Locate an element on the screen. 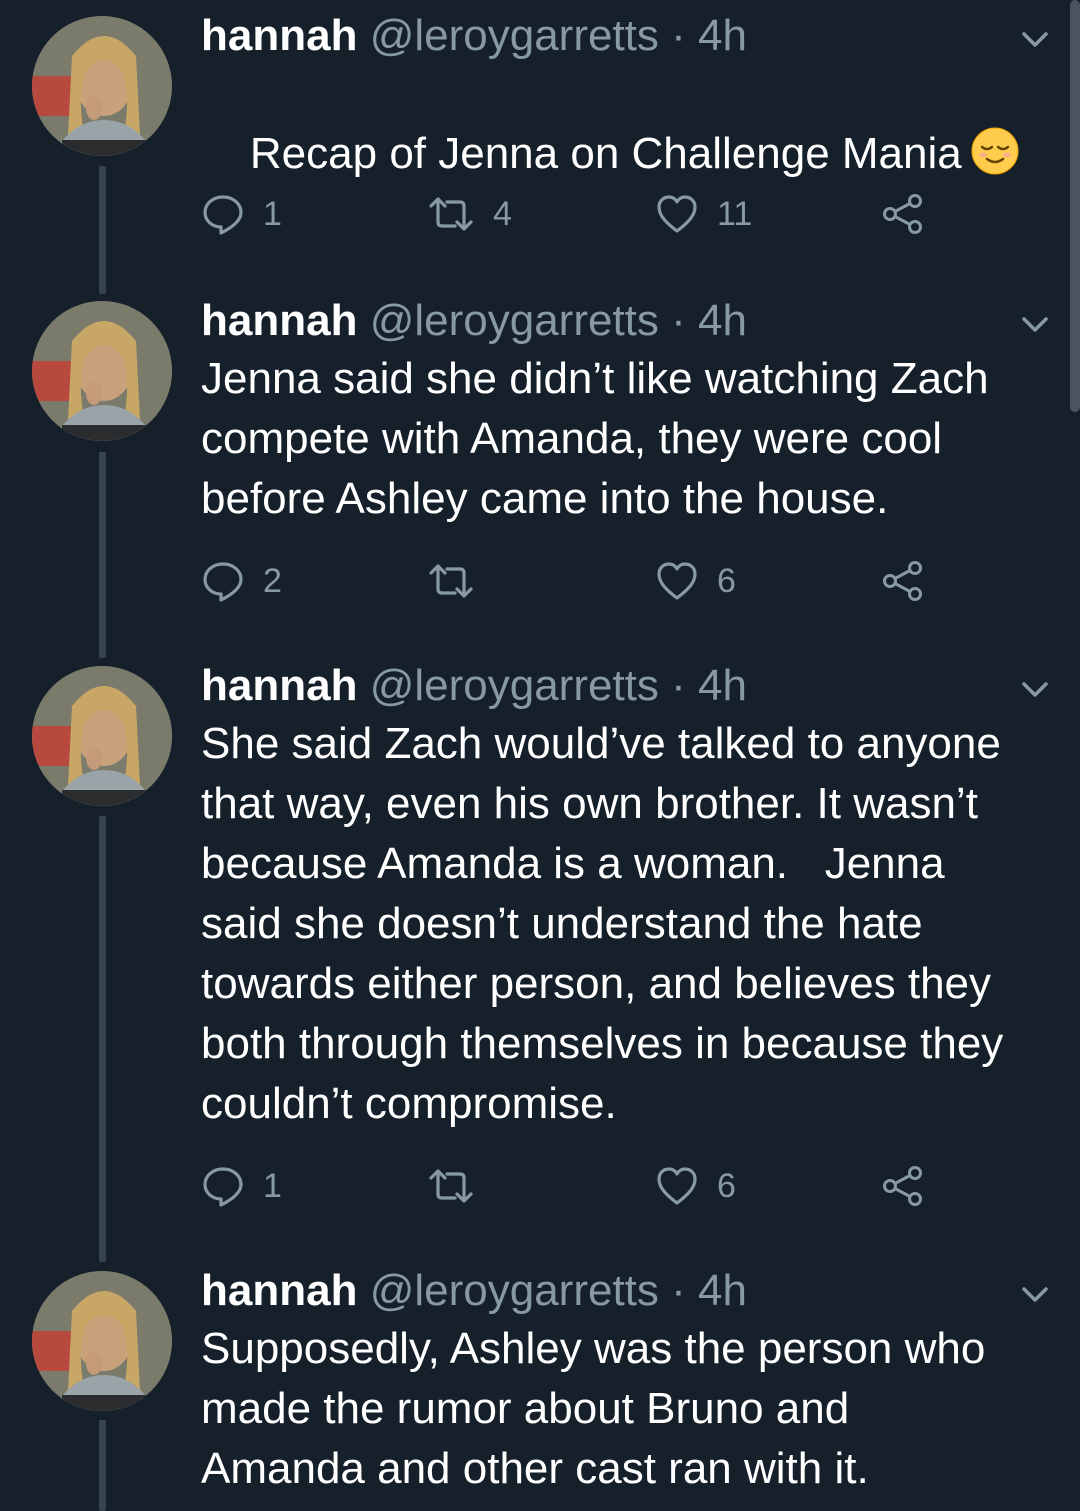 Image resolution: width=1080 pixels, height=1511 pixels. tweet-actions: 1 6 is located at coordinates (581, 1186).